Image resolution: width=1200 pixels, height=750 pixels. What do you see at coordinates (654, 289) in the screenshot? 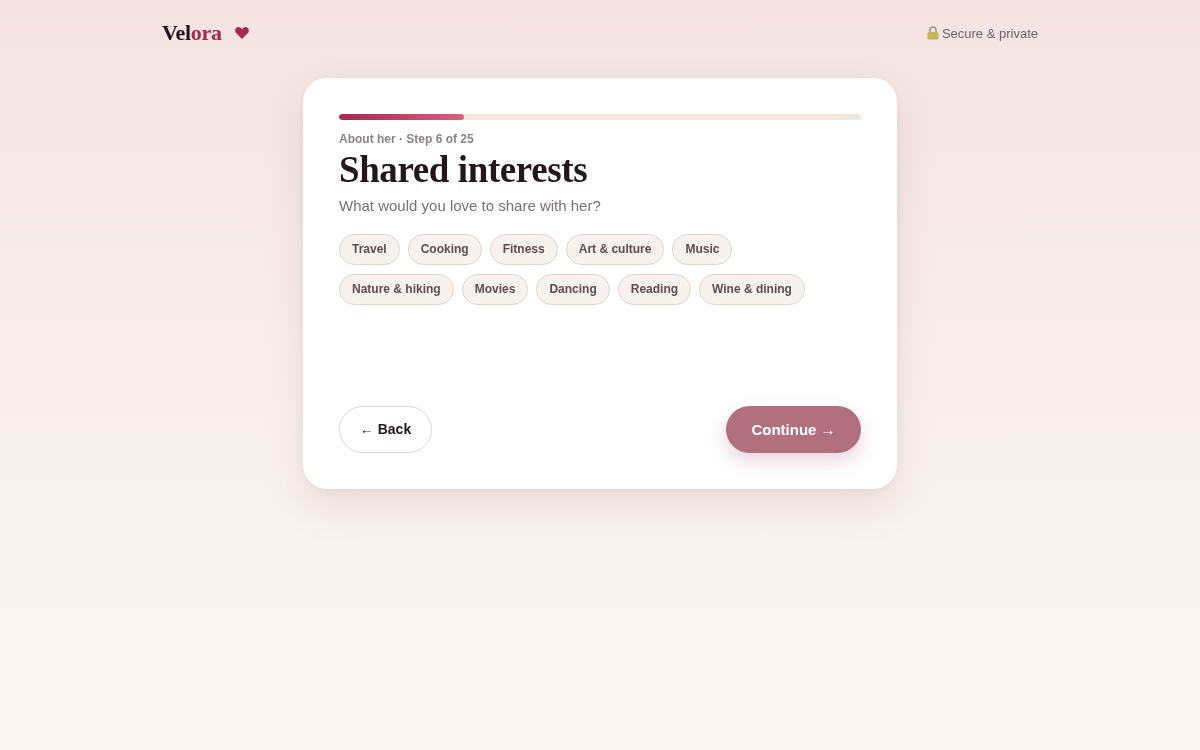
I see `interest-chip: Reading` at bounding box center [654, 289].